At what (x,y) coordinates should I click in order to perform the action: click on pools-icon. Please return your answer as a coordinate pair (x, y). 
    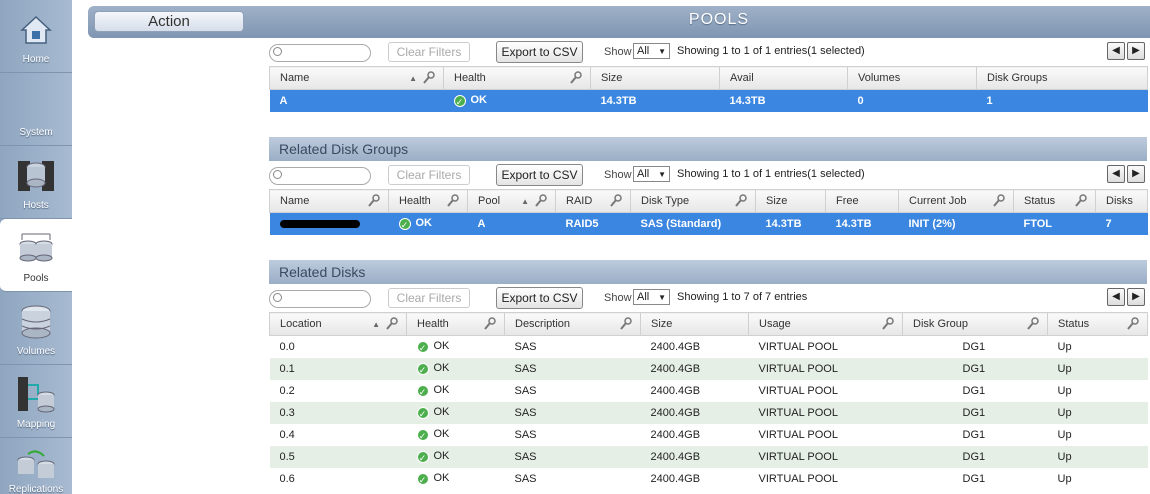
    Looking at the image, I should click on (36, 249).